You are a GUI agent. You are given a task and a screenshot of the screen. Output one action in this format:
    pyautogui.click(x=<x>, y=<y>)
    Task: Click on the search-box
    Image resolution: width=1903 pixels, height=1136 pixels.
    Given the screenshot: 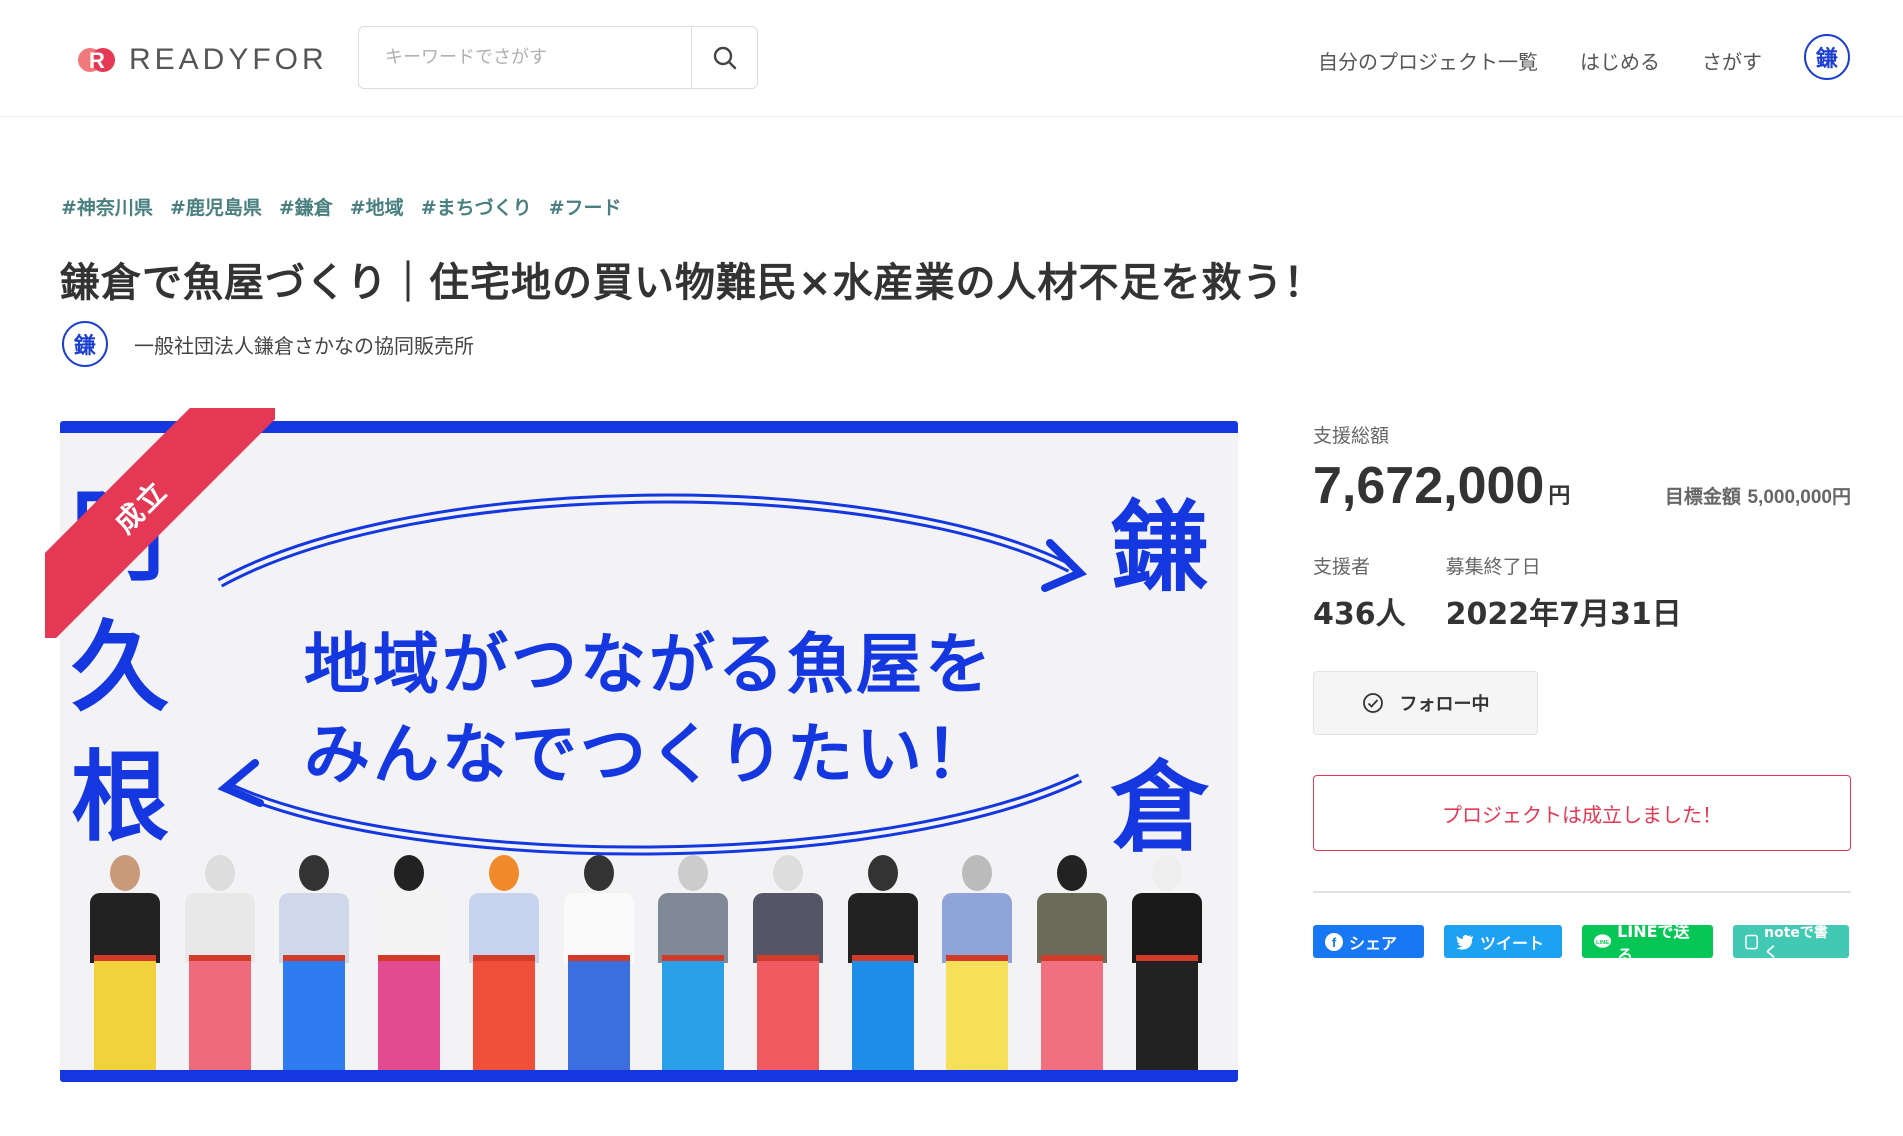 What is the action you would take?
    pyautogui.click(x=558, y=57)
    